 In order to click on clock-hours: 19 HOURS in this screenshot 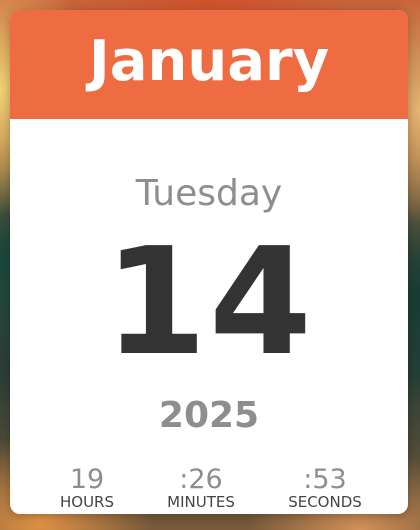, I will do `click(87, 488)`.